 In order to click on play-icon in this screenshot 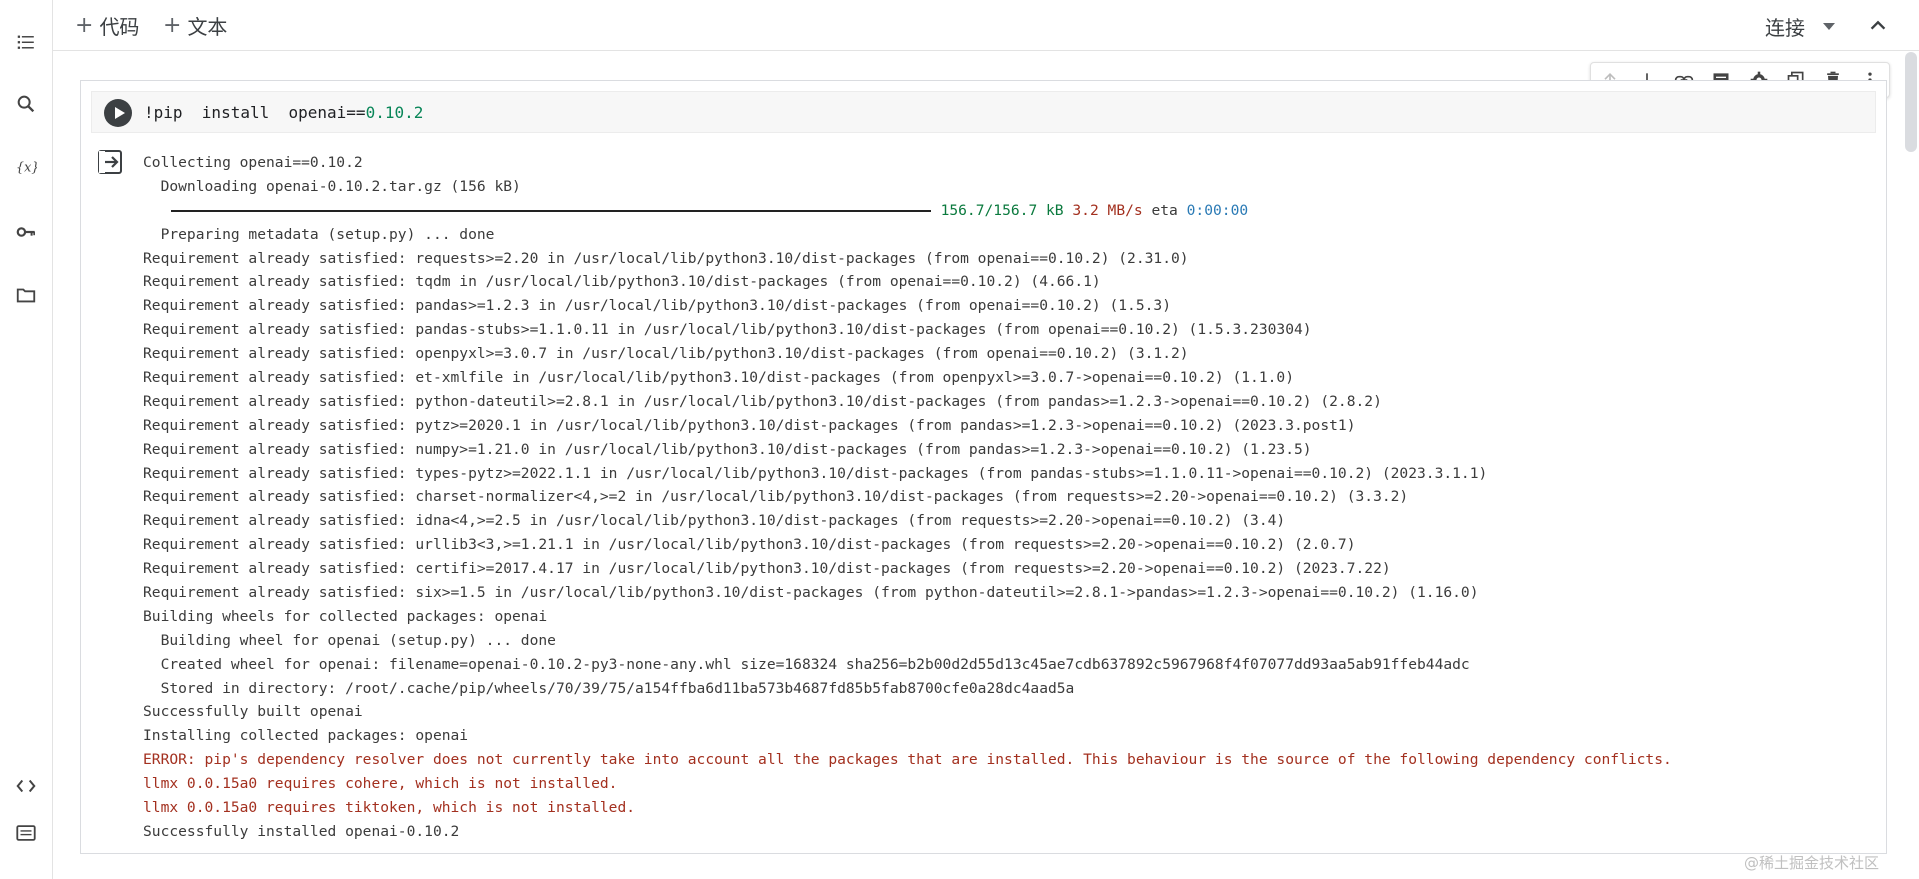, I will do `click(119, 113)`.